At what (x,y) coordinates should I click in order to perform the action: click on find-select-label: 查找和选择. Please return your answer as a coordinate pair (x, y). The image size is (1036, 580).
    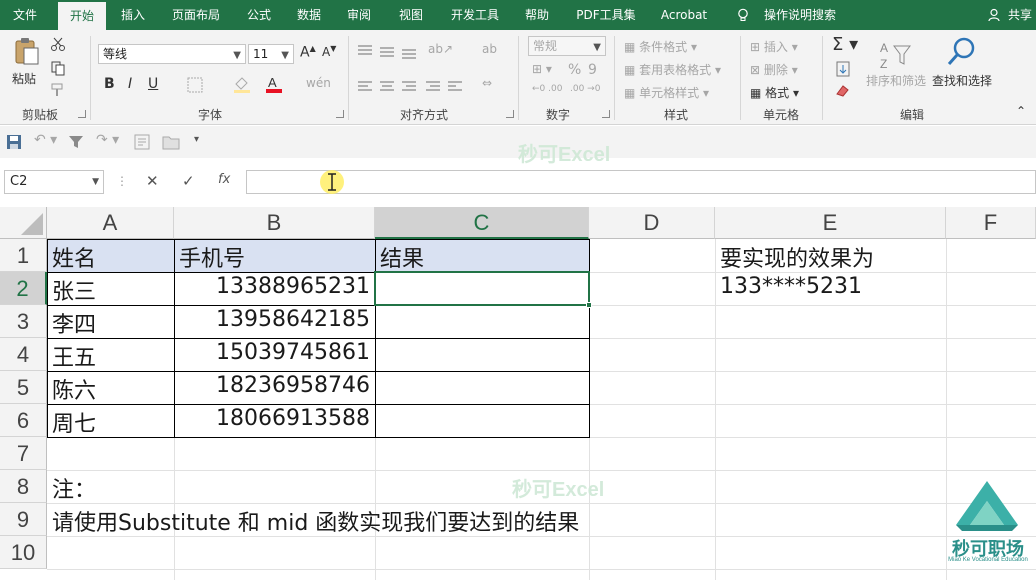
    Looking at the image, I should click on (962, 80).